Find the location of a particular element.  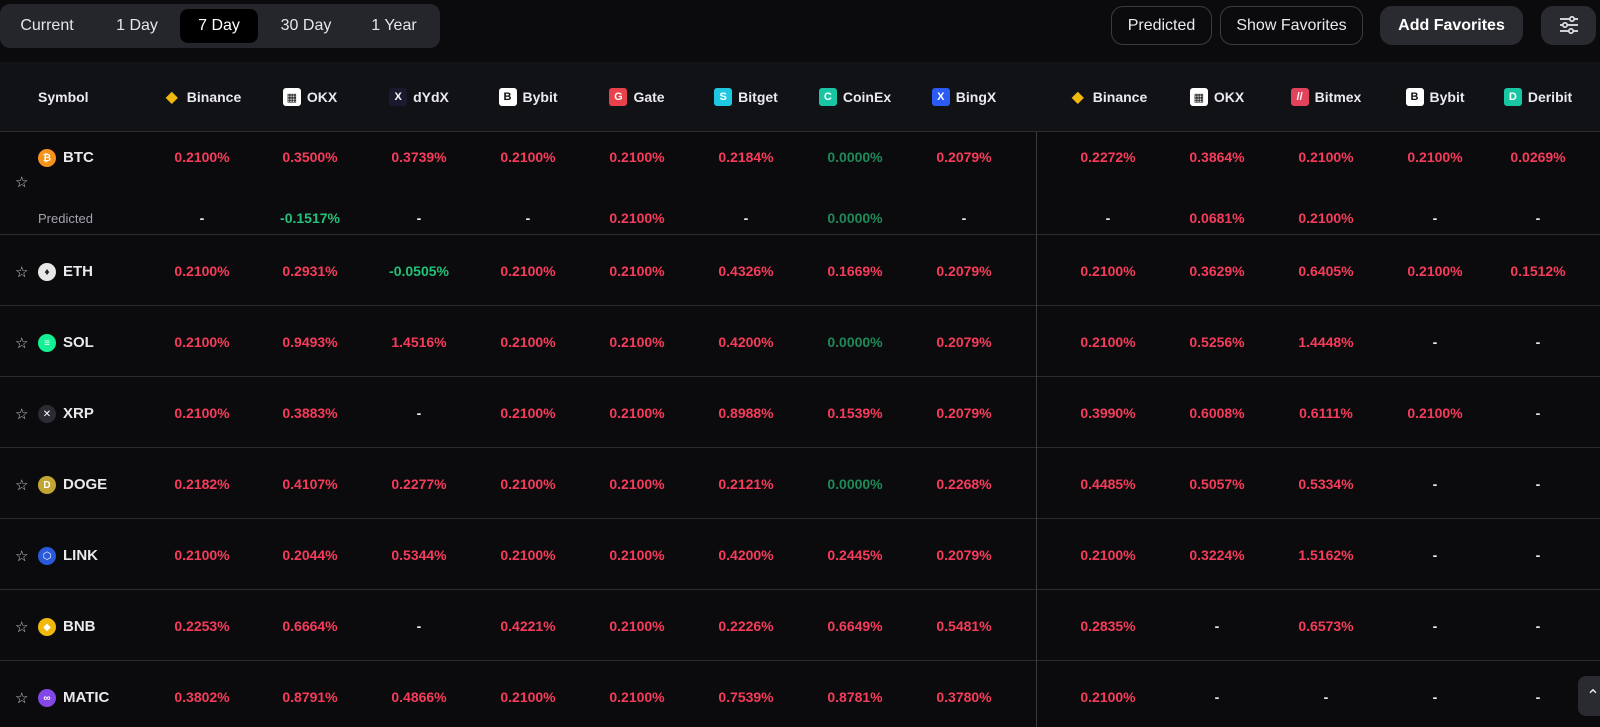

column-header-coinex-6: C CoinEx is located at coordinates (855, 97).